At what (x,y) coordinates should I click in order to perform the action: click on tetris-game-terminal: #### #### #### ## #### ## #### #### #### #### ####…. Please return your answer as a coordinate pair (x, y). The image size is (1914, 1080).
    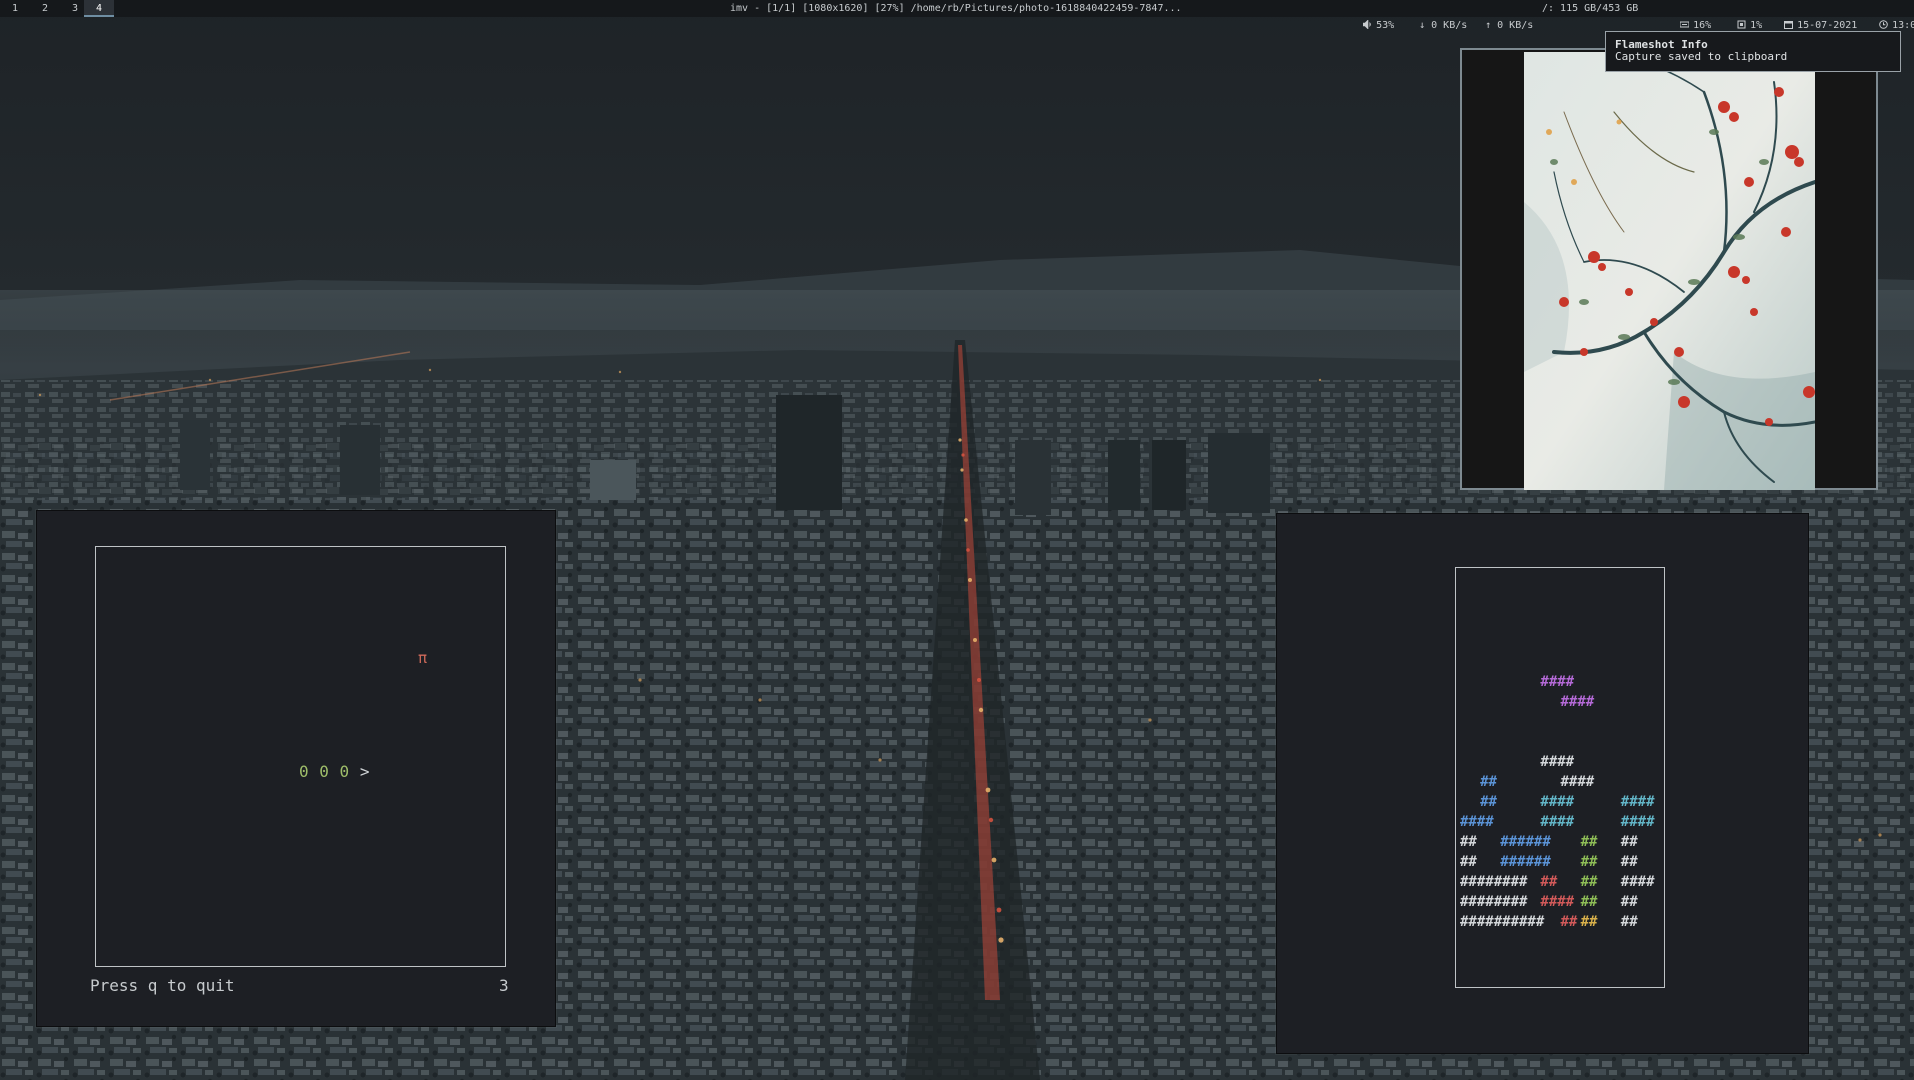
    Looking at the image, I should click on (1542, 783).